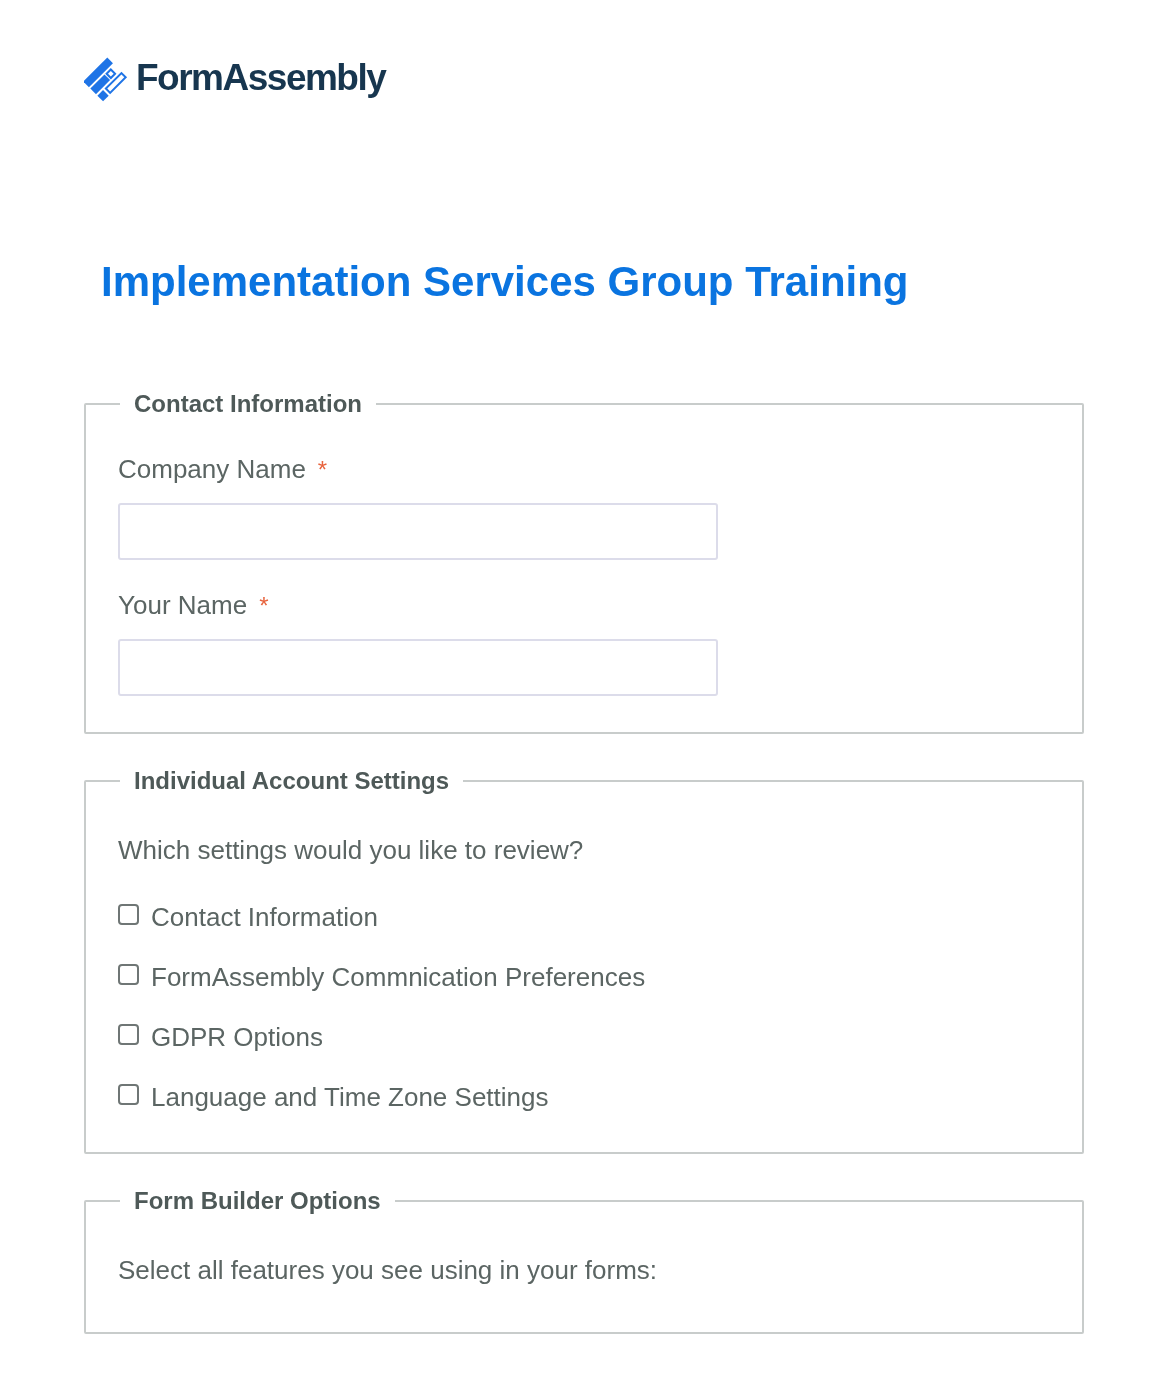 The image size is (1150, 1378). I want to click on checkbox-label: Contact Information, so click(264, 917).